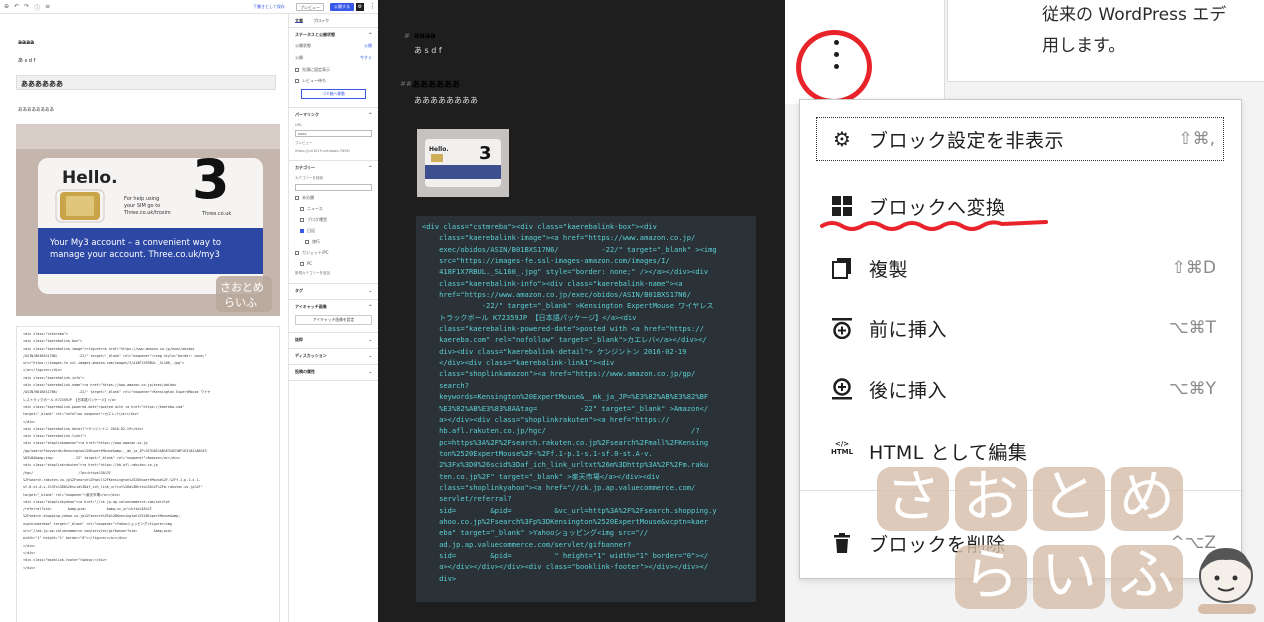  Describe the element at coordinates (299, 339) in the screenshot. I see `excerpt-title: 抜粋` at that location.